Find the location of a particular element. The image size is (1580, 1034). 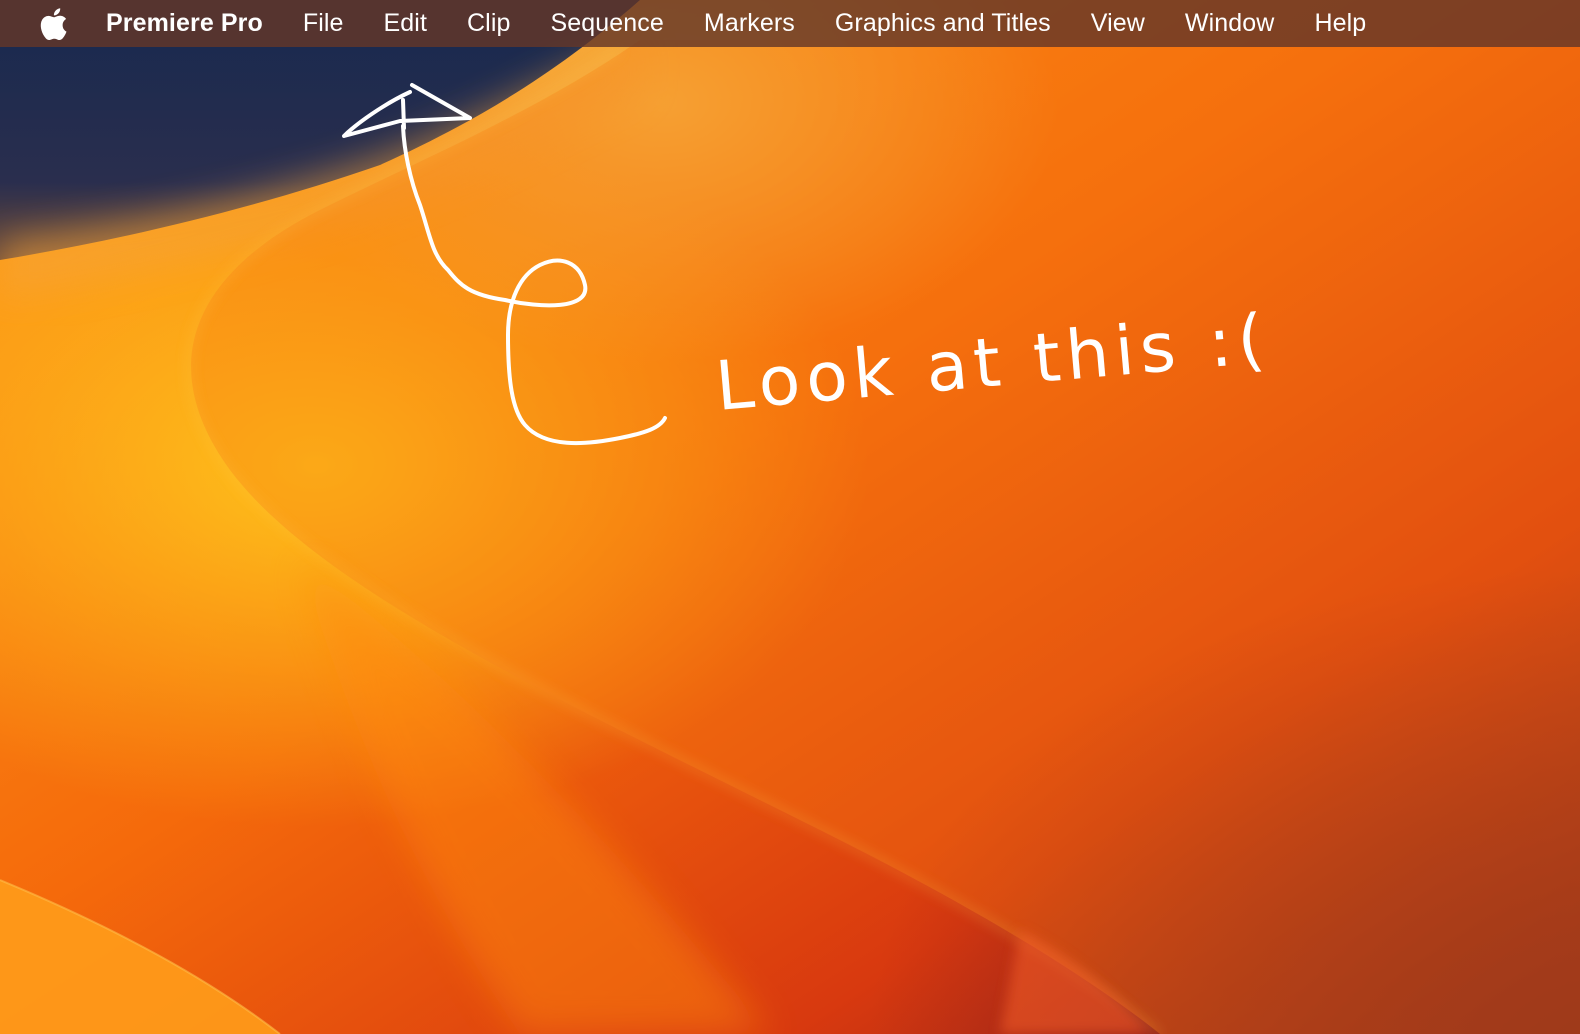

menu-graphics-and-titles: Graphics and Titles is located at coordinates (943, 23).